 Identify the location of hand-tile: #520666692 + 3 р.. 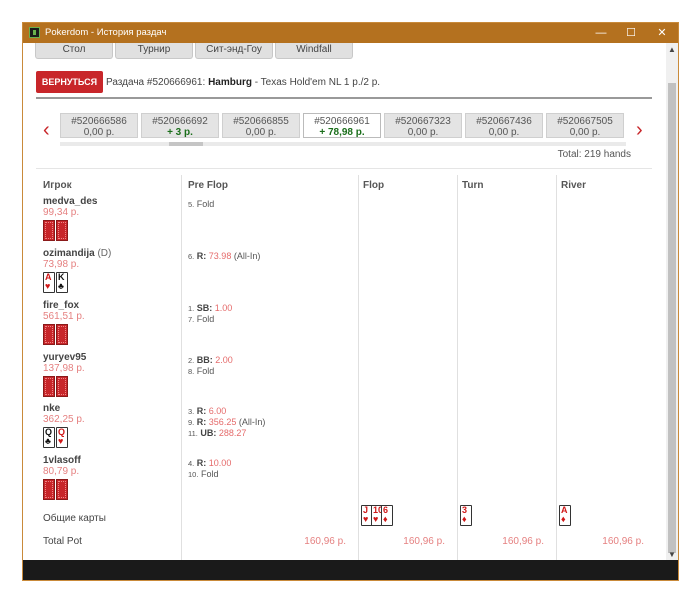
(180, 125).